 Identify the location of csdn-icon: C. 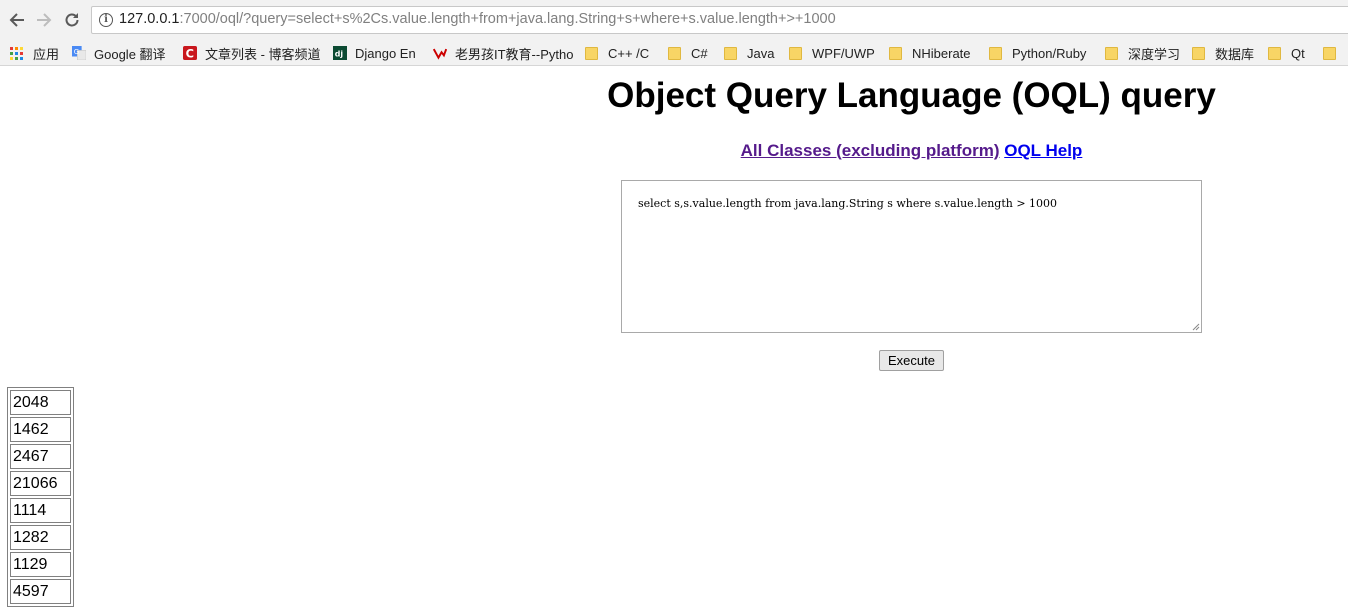
(190, 53).